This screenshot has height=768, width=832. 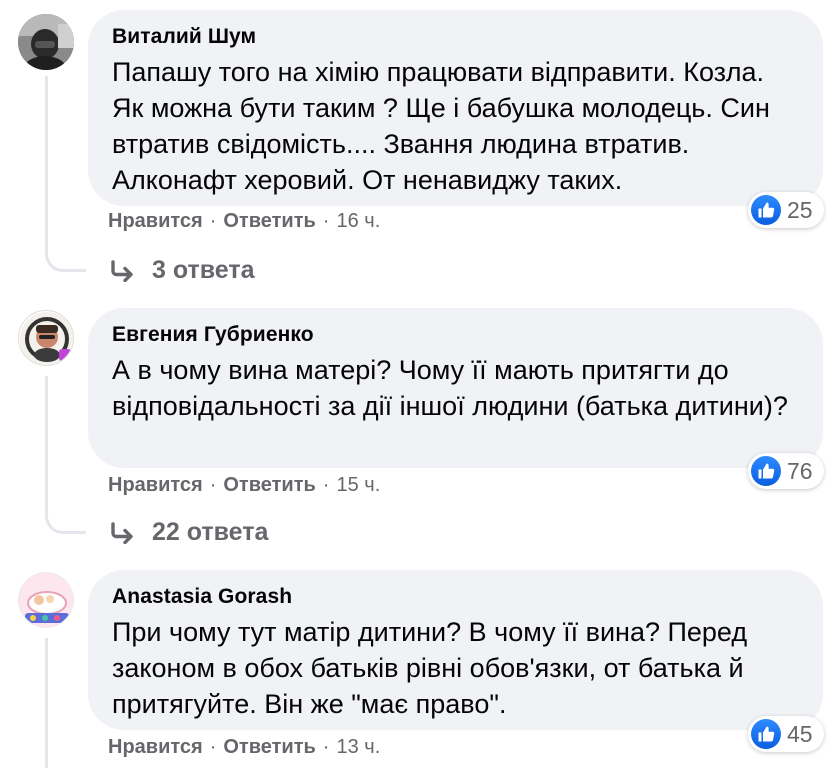 What do you see at coordinates (358, 221) in the screenshot?
I see `comment-timestamp: 16 ч.` at bounding box center [358, 221].